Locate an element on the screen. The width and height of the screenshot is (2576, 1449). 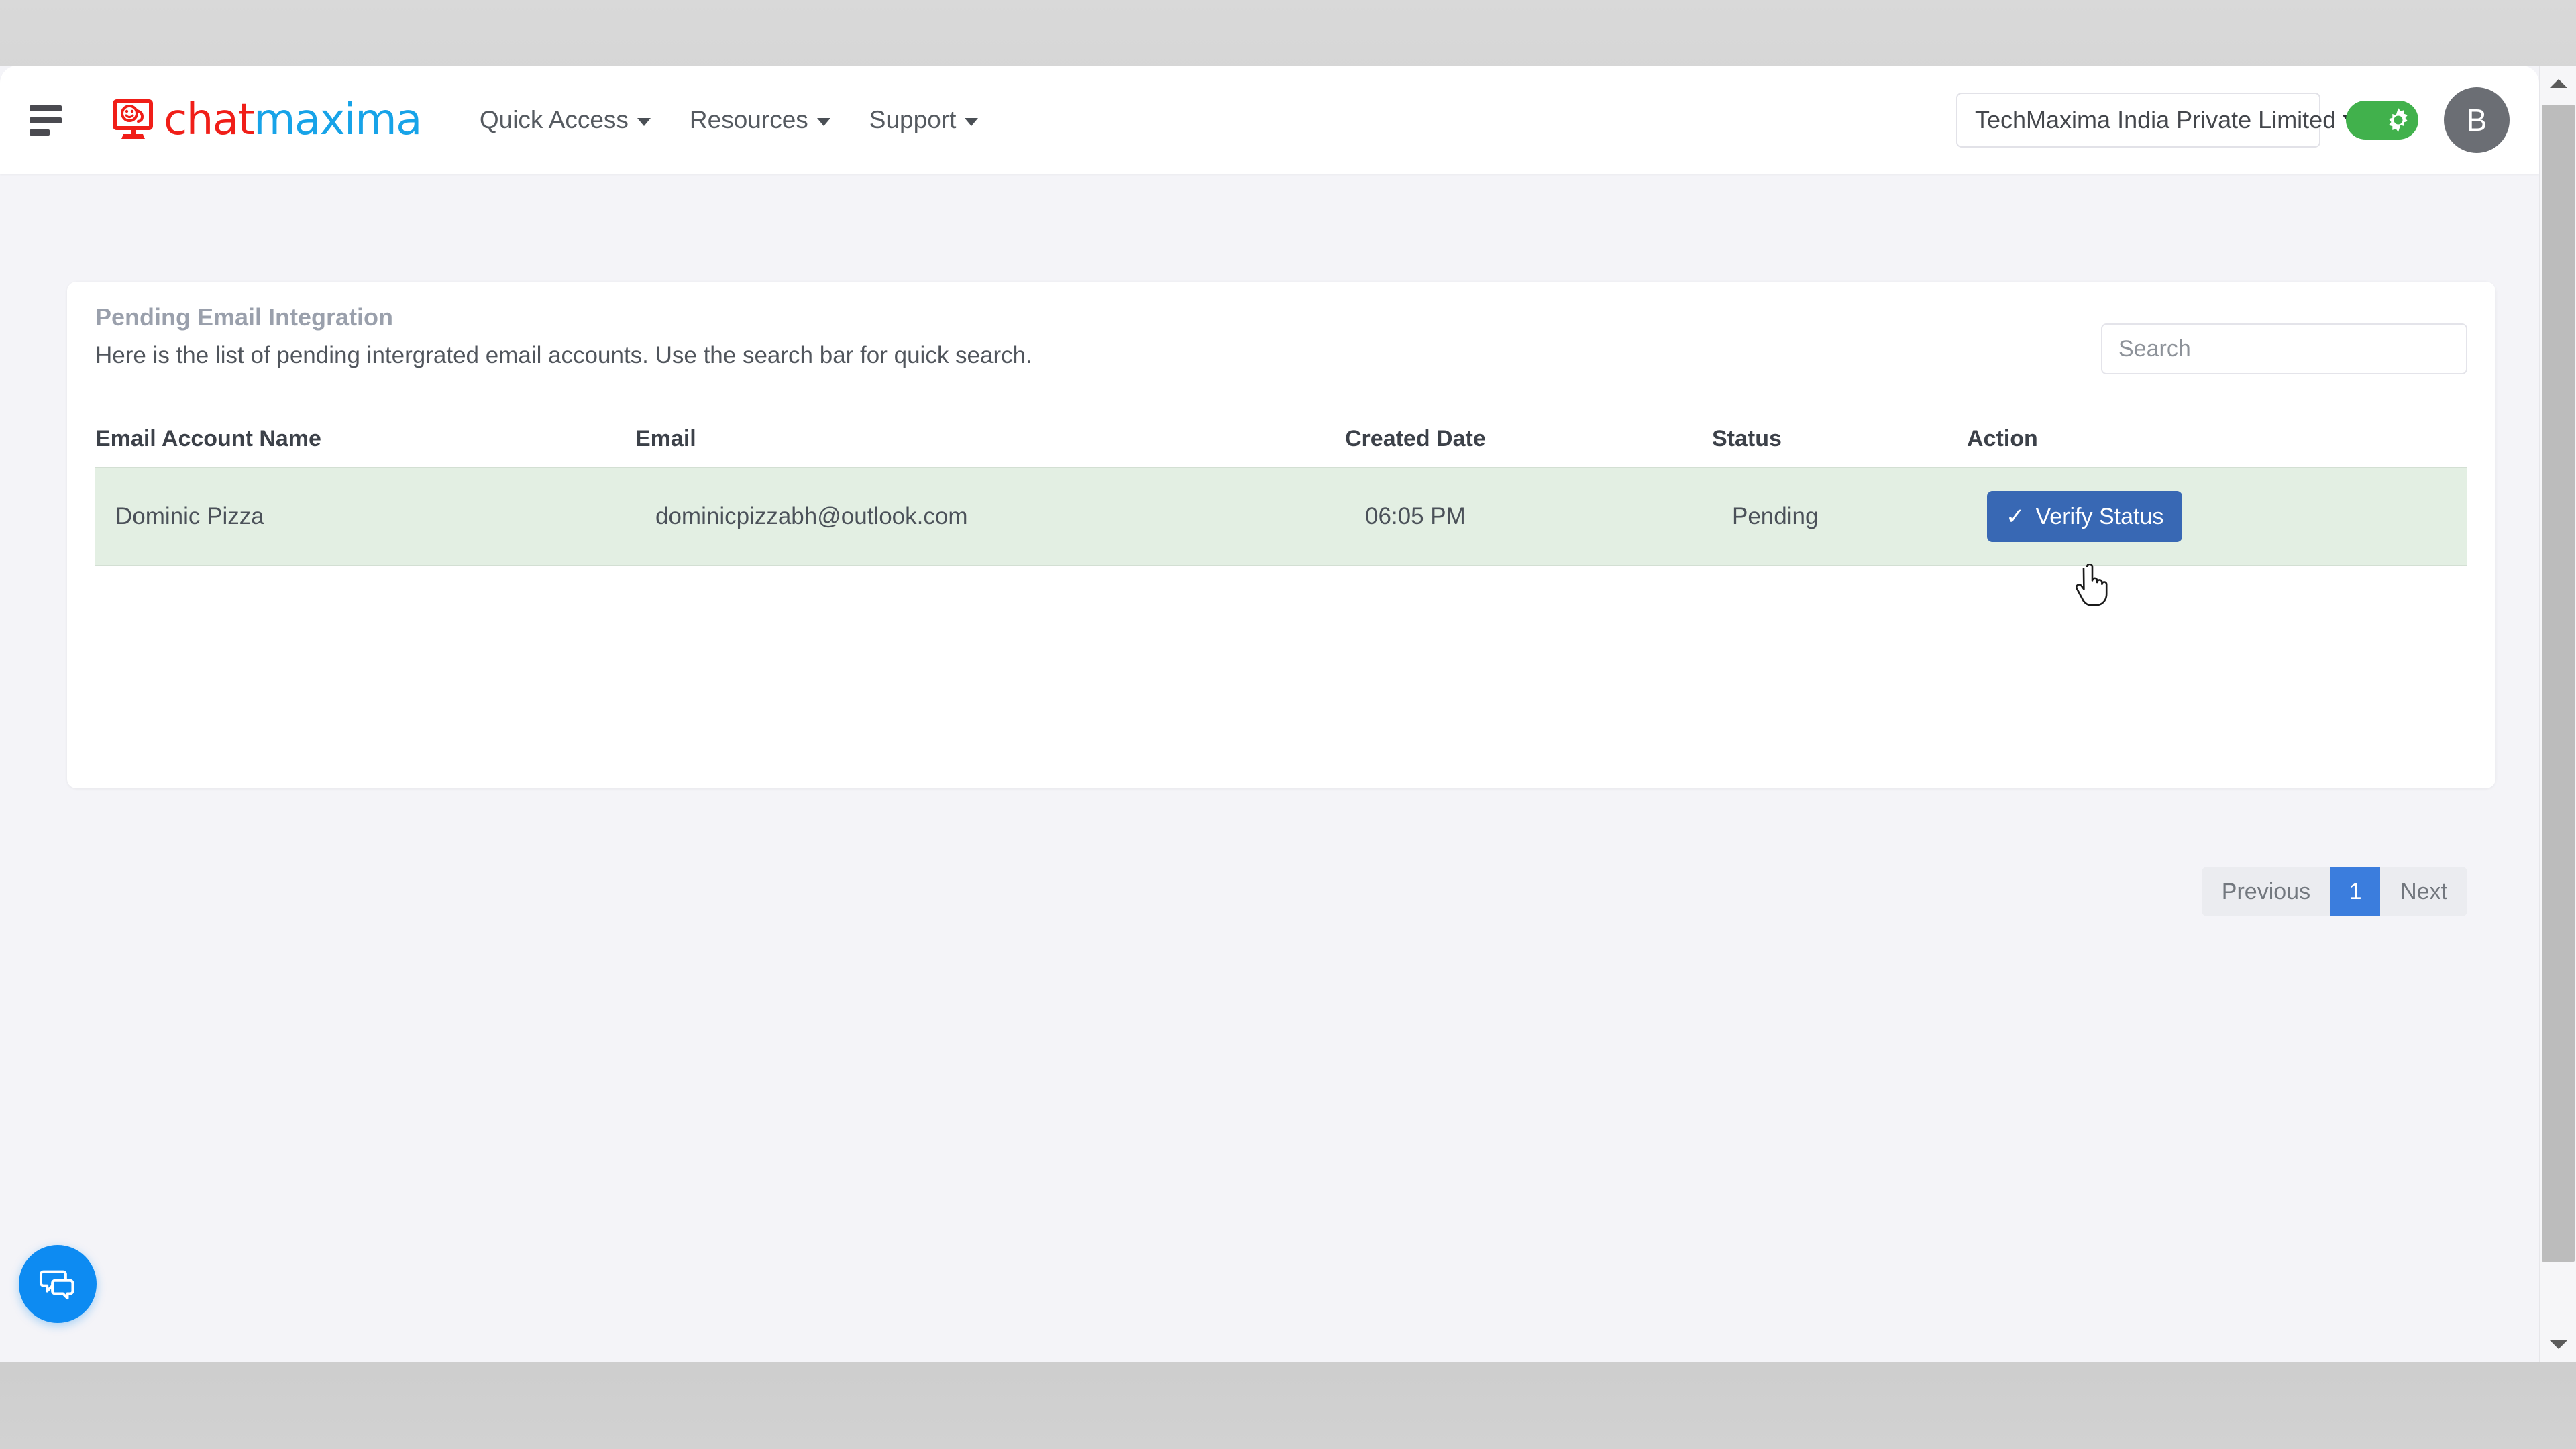
scrollbar-up-arrow-icon is located at coordinates (2558, 83).